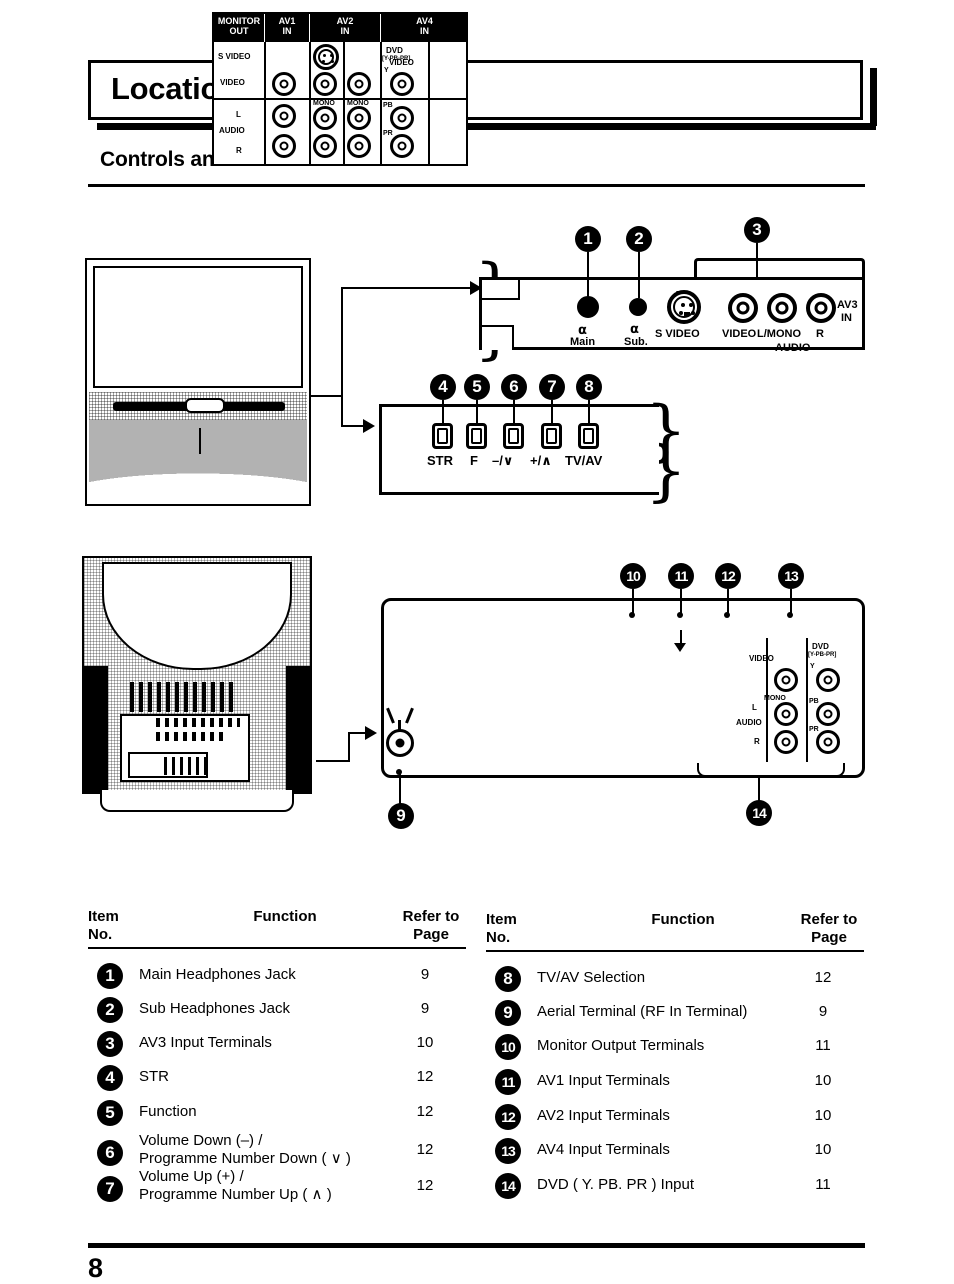  Describe the element at coordinates (96, 1268) in the screenshot. I see `page-number: 8` at that location.